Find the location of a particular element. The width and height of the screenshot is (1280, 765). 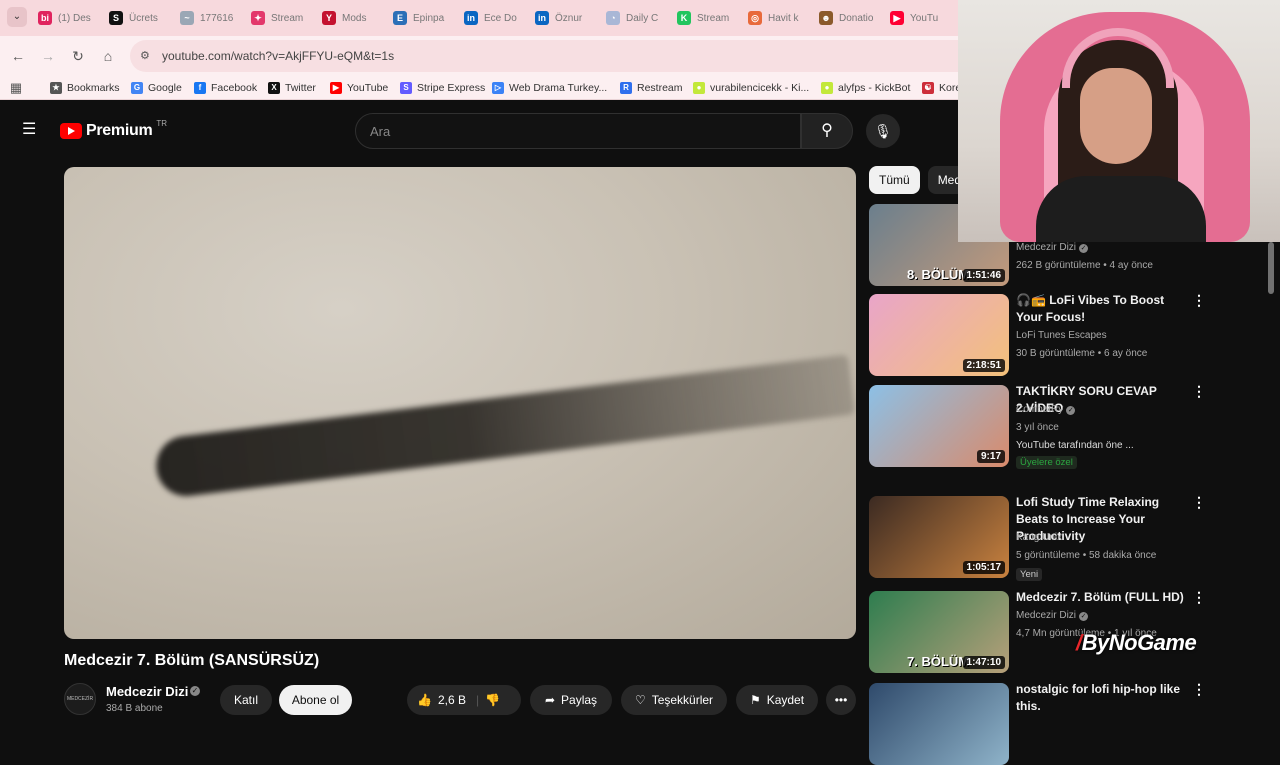

bookmark-item: ☯ Kore is located at coordinates (941, 88).